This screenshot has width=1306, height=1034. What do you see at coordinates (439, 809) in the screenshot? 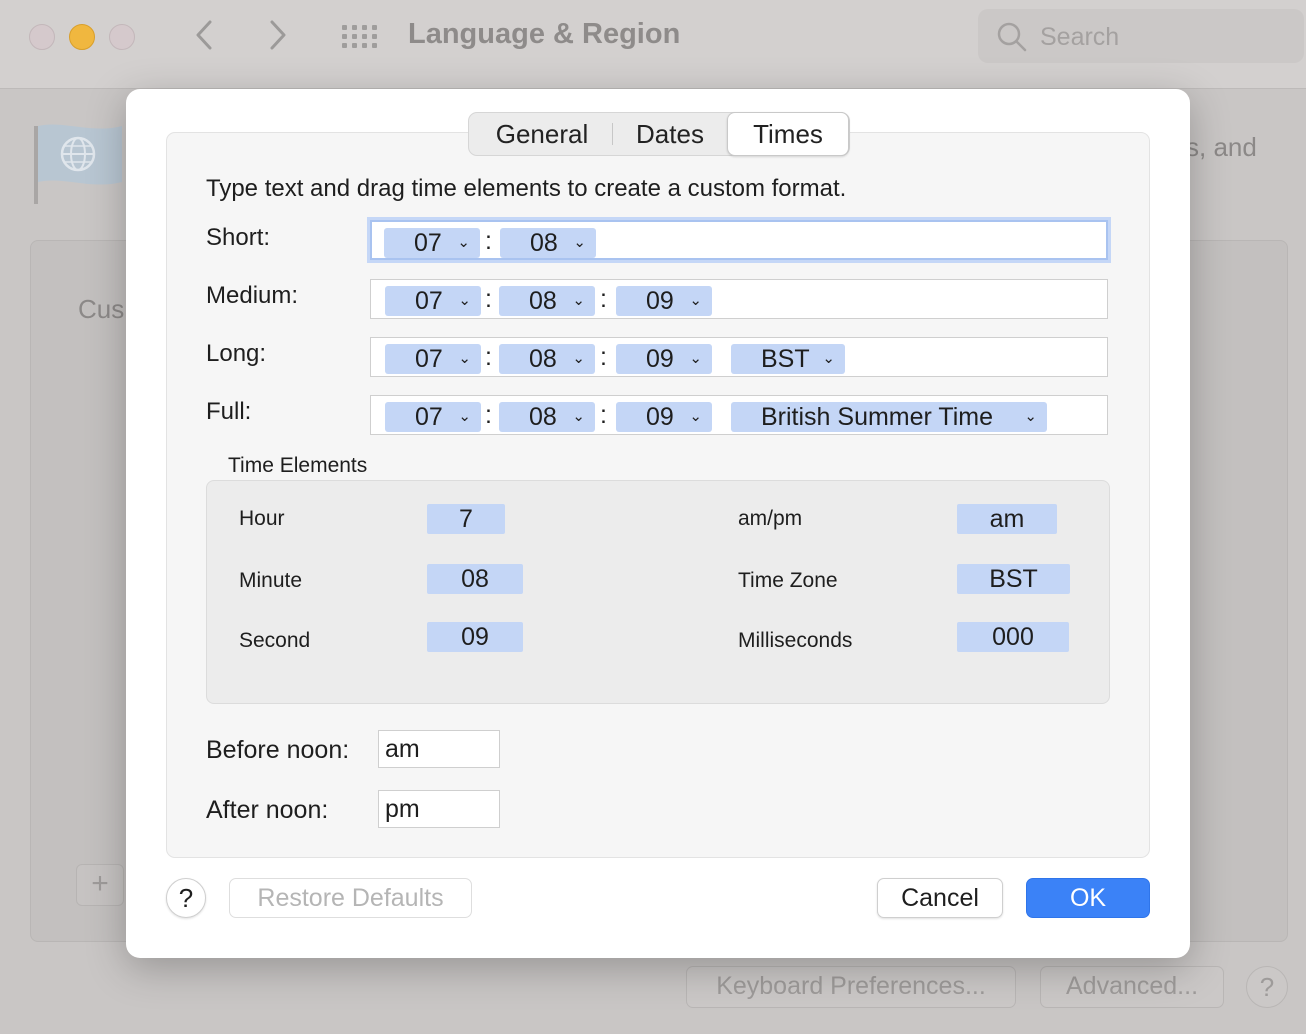
I see `after-noon-field: pm` at bounding box center [439, 809].